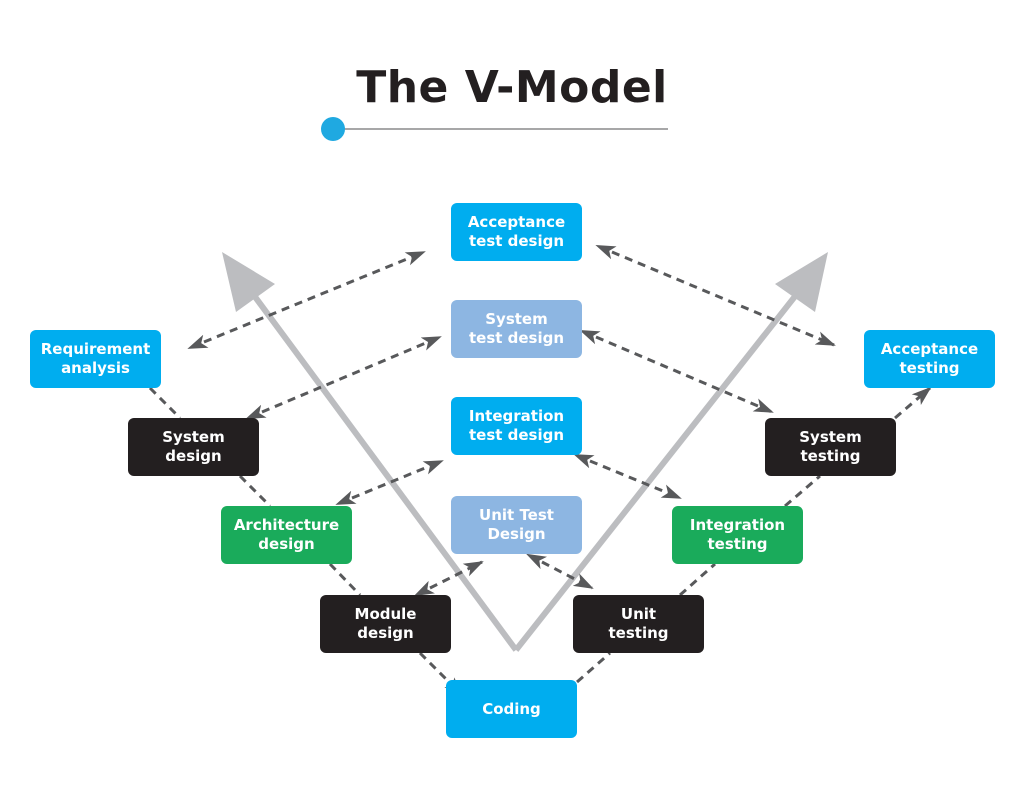  What do you see at coordinates (95, 359) in the screenshot?
I see `node-requirement-analysis: Requirement analysis` at bounding box center [95, 359].